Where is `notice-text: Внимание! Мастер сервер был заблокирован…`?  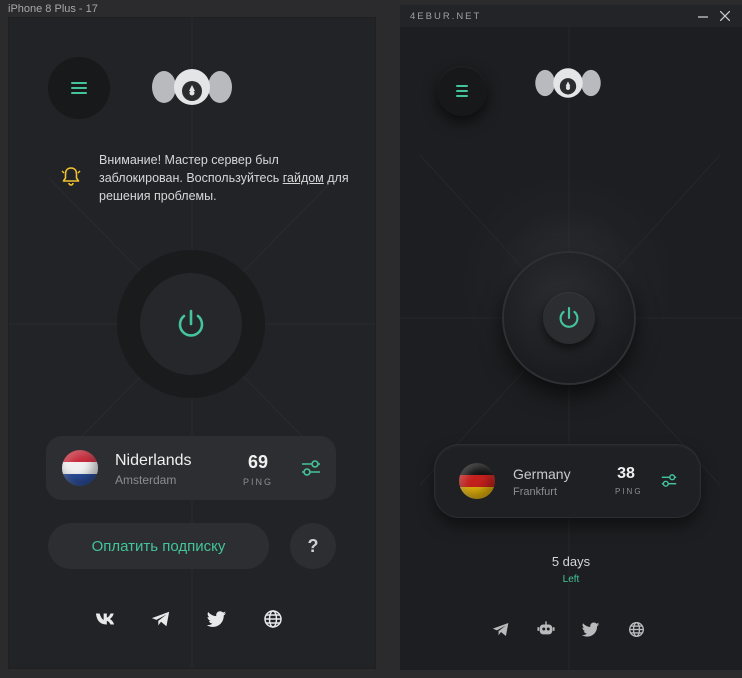 notice-text: Внимание! Мастер сервер был заблокирован… is located at coordinates (225, 178).